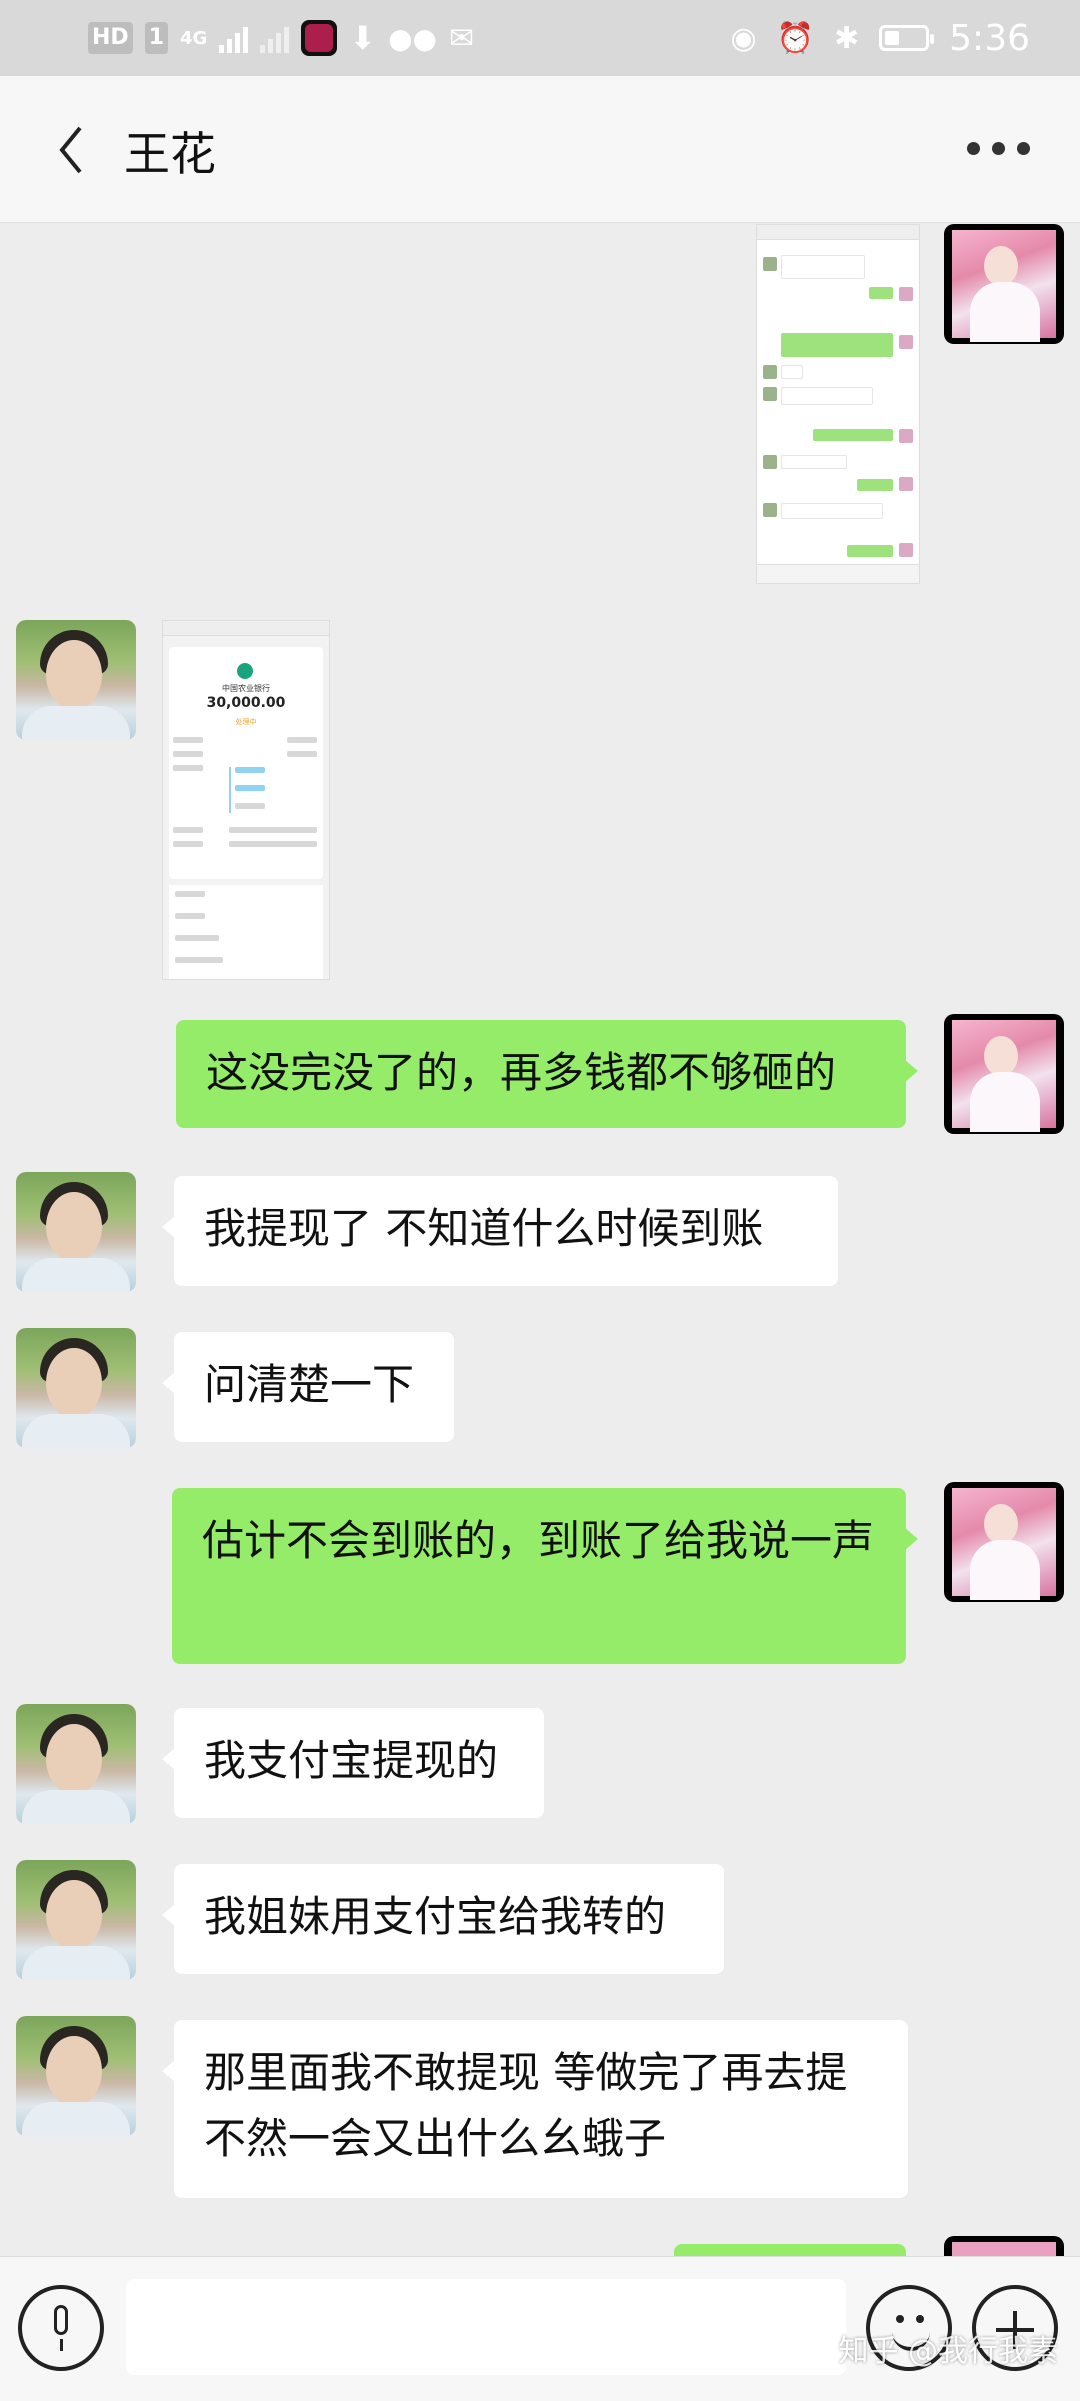 Image resolution: width=1080 pixels, height=2401 pixels. I want to click on bank-logo-icon, so click(245, 671).